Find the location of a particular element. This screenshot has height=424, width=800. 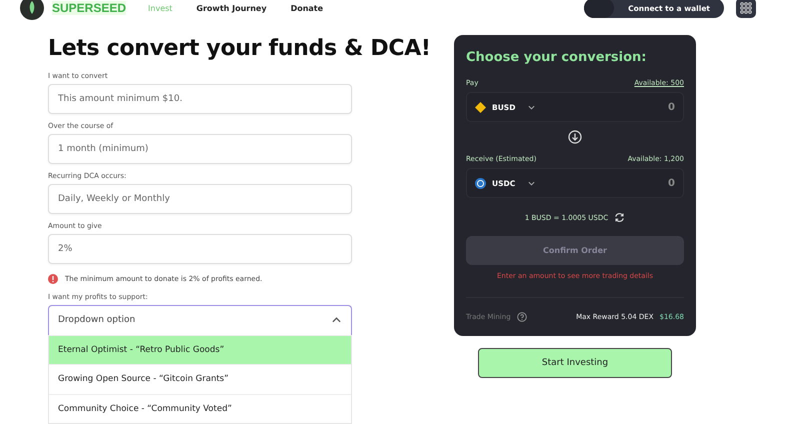

apps-menu-icon is located at coordinates (746, 9).